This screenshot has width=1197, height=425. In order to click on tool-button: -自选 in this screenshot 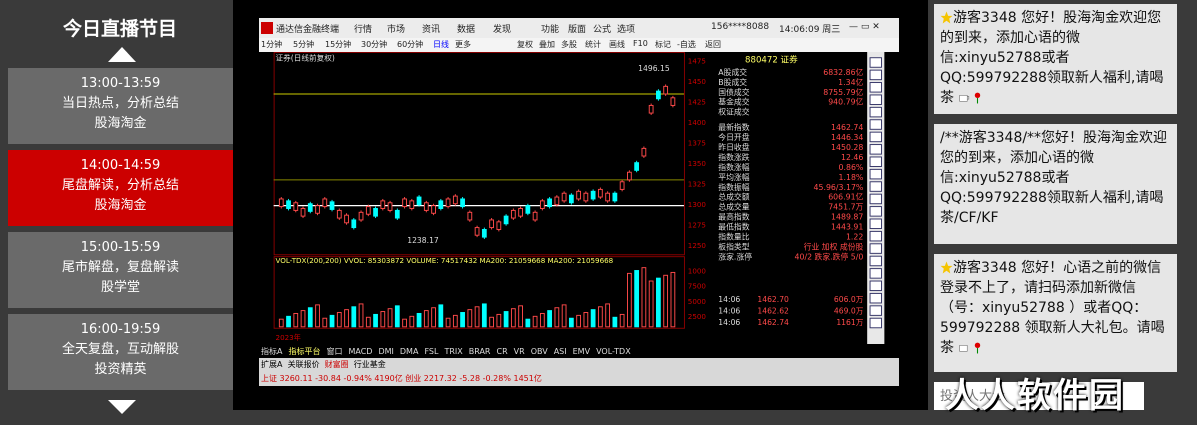, I will do `click(686, 44)`.